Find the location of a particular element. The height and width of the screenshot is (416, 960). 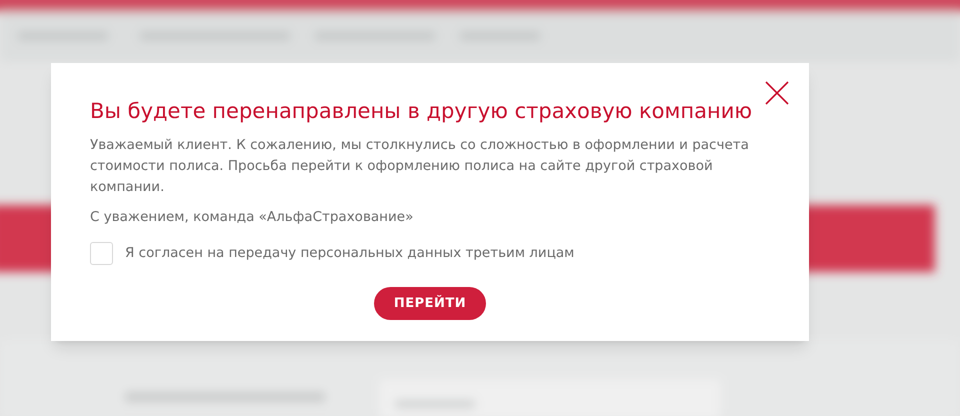

signature-text: С уважением, команда «АльфаСтрахование» is located at coordinates (252, 217).